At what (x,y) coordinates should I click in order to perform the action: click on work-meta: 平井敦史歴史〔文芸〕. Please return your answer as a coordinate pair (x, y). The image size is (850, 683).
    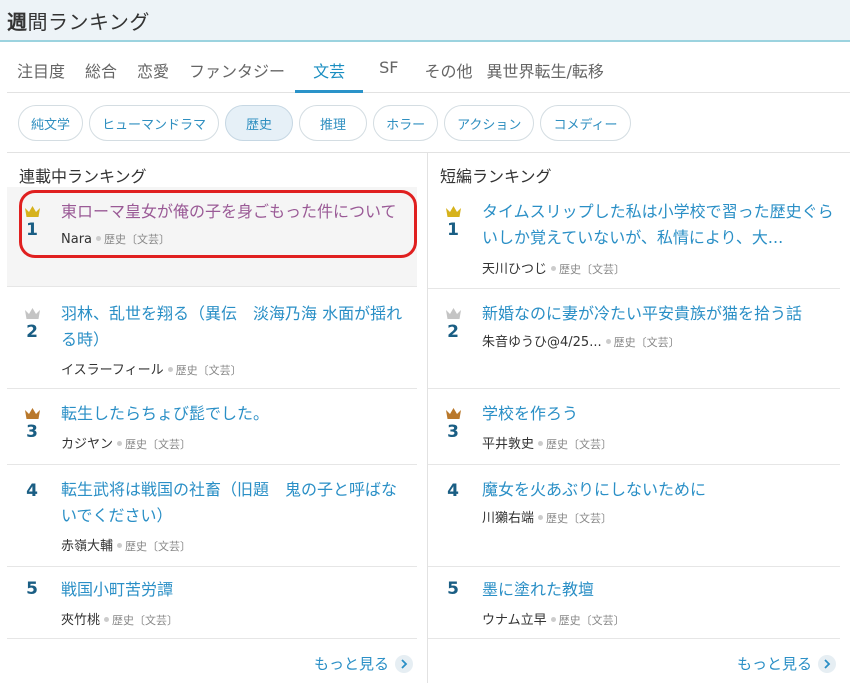
    Looking at the image, I should click on (547, 442).